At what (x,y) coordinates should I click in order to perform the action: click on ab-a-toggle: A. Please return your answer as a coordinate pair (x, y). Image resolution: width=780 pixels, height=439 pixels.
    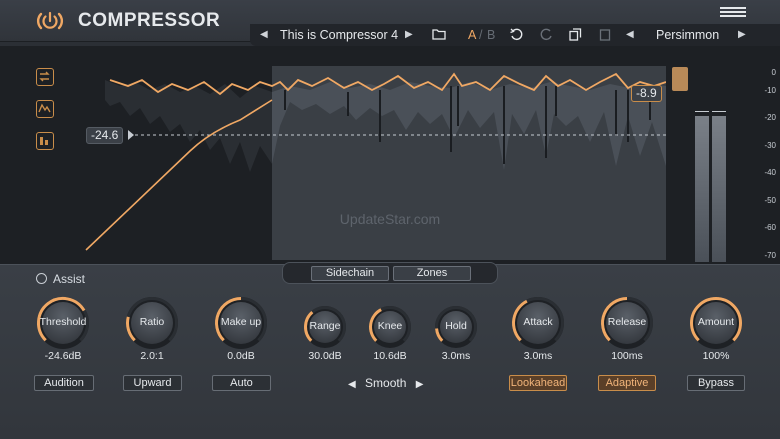
    Looking at the image, I should click on (472, 35).